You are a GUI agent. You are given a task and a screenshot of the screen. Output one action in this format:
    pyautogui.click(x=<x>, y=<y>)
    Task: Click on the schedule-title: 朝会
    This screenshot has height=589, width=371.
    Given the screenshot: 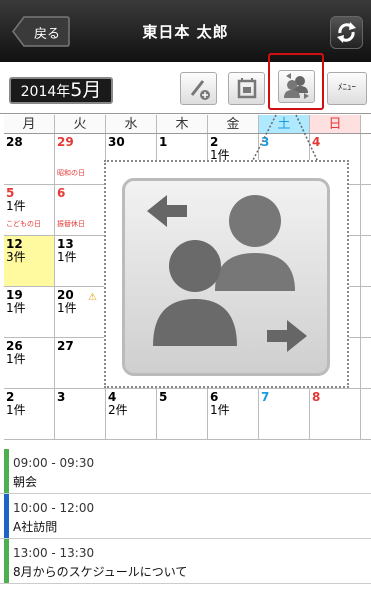 What is the action you would take?
    pyautogui.click(x=25, y=482)
    